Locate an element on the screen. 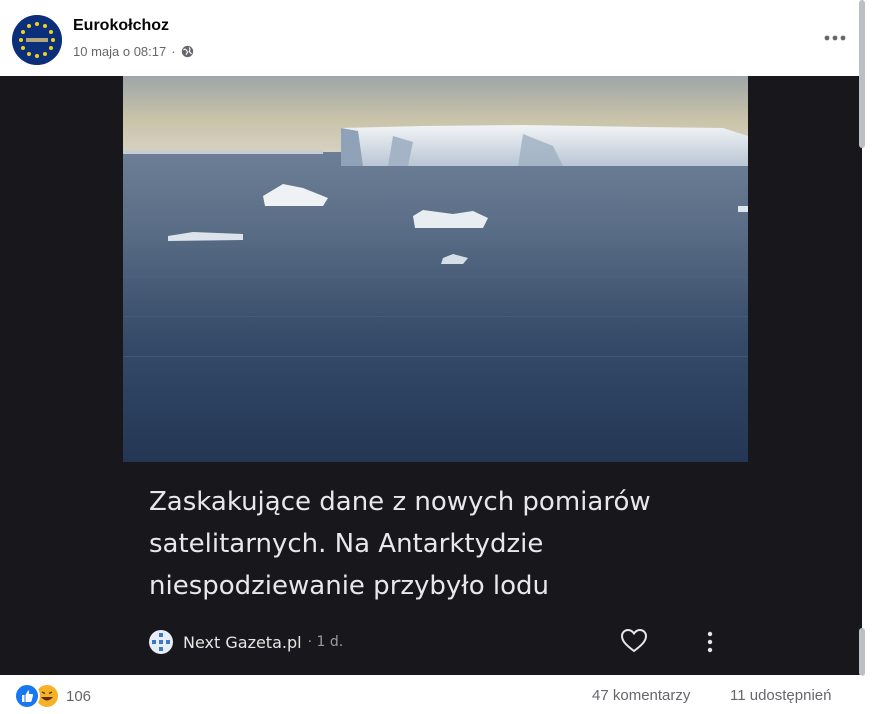 This screenshot has width=872, height=714. author-name: Eurokołchoz is located at coordinates (121, 26).